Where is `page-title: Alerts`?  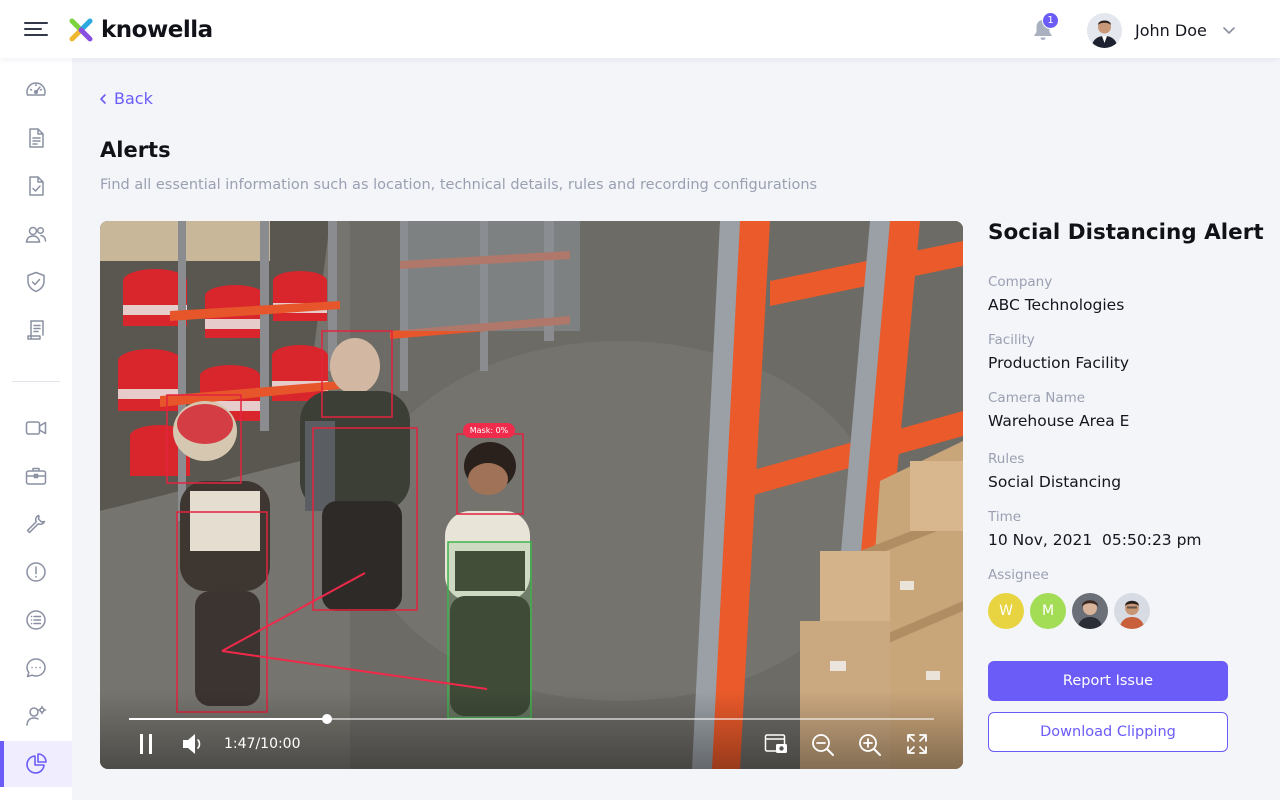 page-title: Alerts is located at coordinates (135, 150).